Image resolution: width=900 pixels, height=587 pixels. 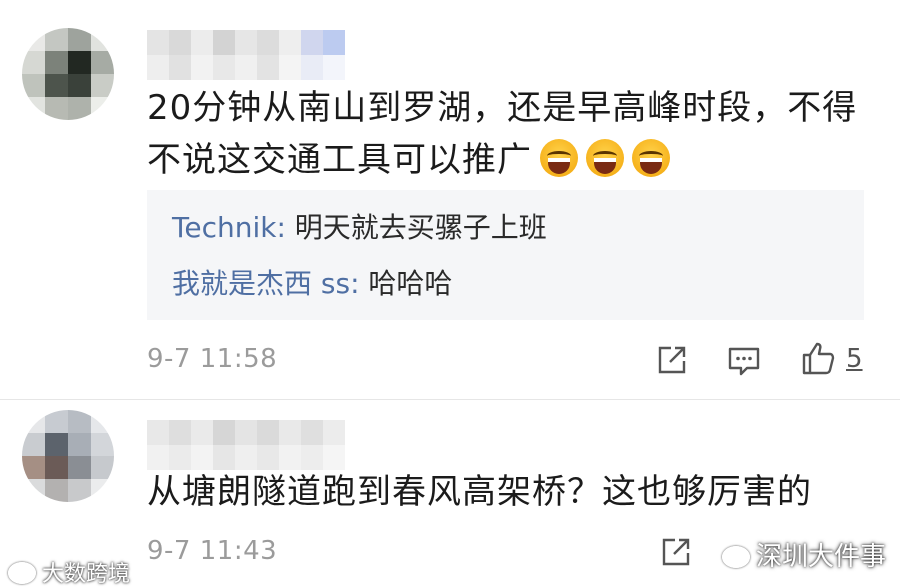 What do you see at coordinates (479, 492) in the screenshot?
I see `comment-text: 从塘朗隧道跑到春风高架桥？这也够厉害的` at bounding box center [479, 492].